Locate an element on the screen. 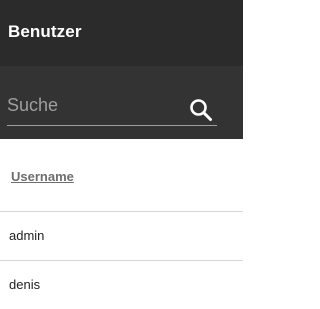 The width and height of the screenshot is (320, 309). table-row: denis is located at coordinates (121, 285).